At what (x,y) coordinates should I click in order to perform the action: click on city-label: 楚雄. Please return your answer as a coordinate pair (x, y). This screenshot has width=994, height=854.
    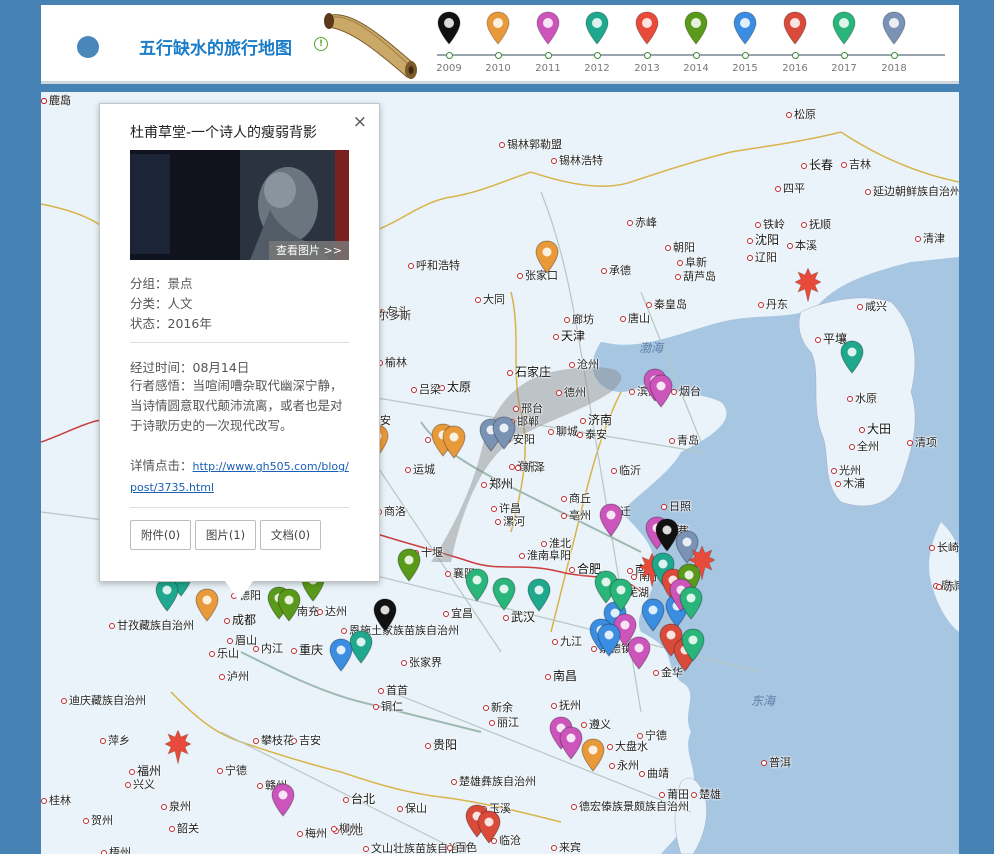
    Looking at the image, I should click on (706, 794).